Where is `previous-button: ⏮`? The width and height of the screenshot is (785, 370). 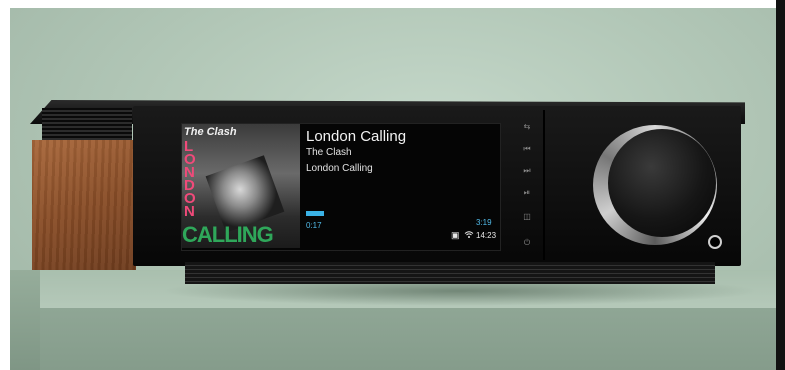 previous-button: ⏮ is located at coordinates (527, 149).